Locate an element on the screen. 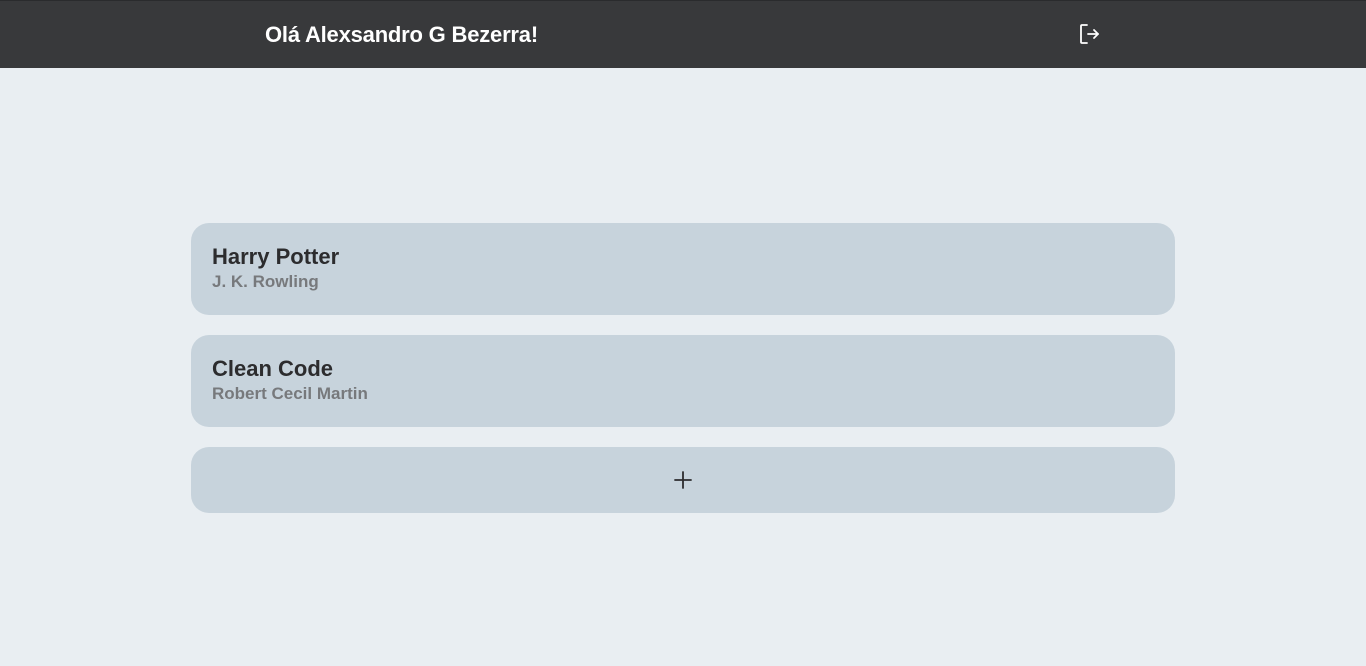  book-author: Robert Cecil Martin is located at coordinates (290, 393).